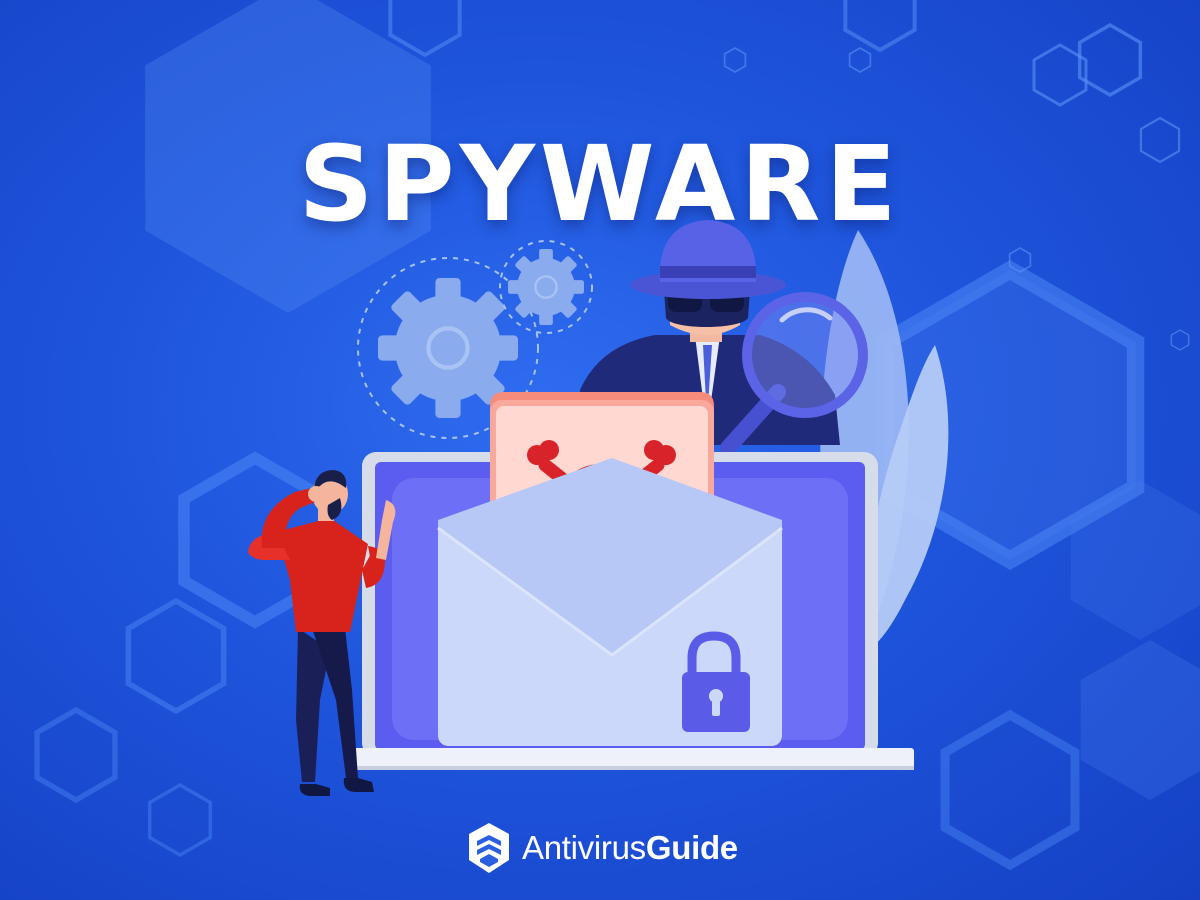 The height and width of the screenshot is (900, 1200). I want to click on brand-name-light: Antivirus, so click(584, 847).